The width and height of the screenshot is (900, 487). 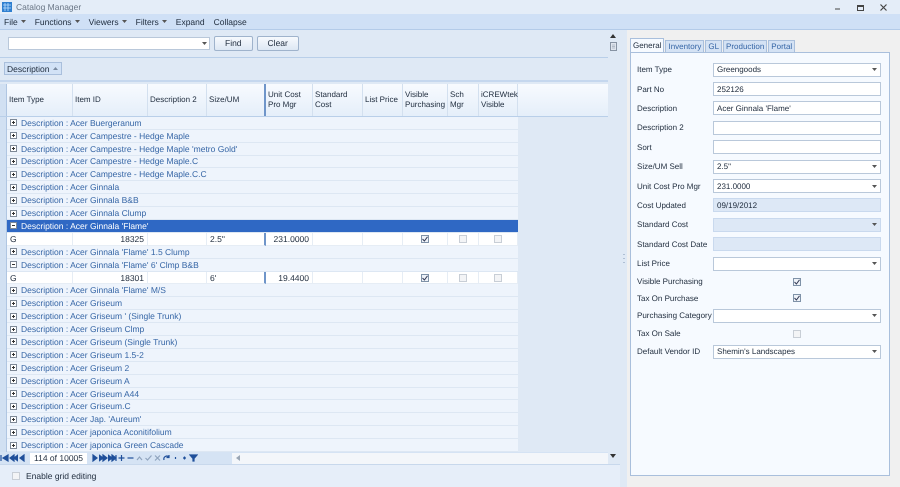 What do you see at coordinates (262, 433) in the screenshot?
I see `group-row: Description : Acer japonica Aconitifolium` at bounding box center [262, 433].